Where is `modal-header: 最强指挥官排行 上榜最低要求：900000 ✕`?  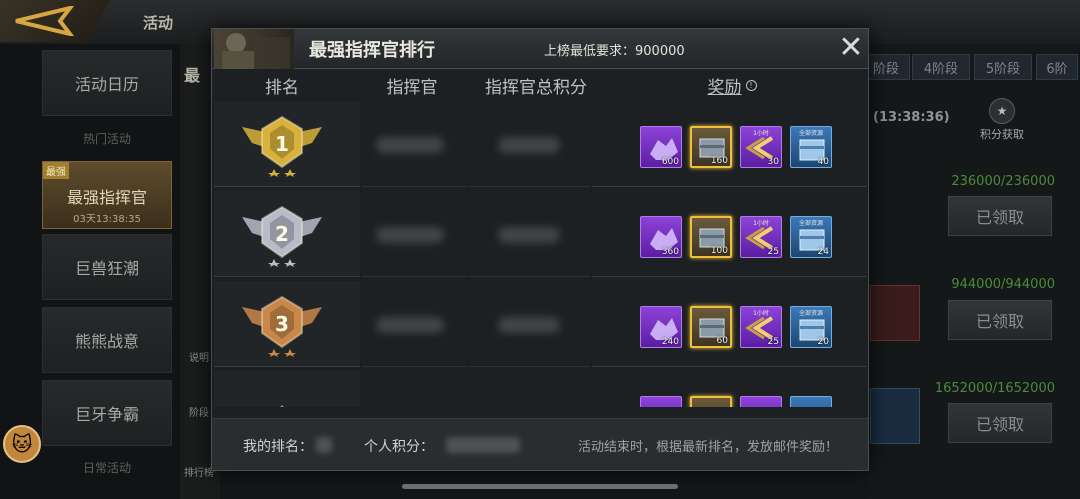
modal-header: 最强指挥官排行 上榜最低要求：900000 ✕ is located at coordinates (540, 49).